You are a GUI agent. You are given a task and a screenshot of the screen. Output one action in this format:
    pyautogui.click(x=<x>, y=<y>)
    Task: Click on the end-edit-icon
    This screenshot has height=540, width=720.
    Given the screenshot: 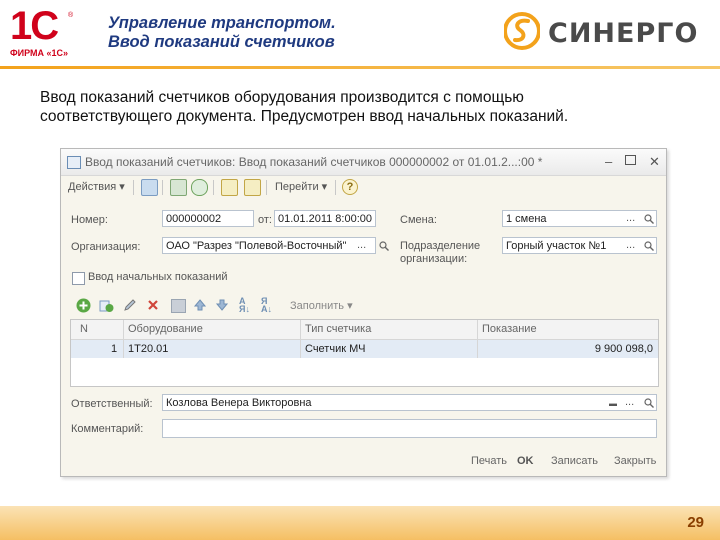 What is the action you would take?
    pyautogui.click(x=178, y=306)
    